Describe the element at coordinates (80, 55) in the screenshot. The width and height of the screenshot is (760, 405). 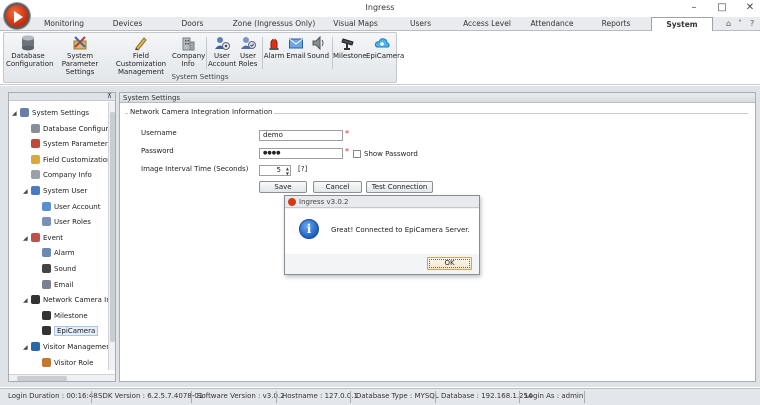
I see `system-parameter-settings-button: System Parameter Settings` at that location.